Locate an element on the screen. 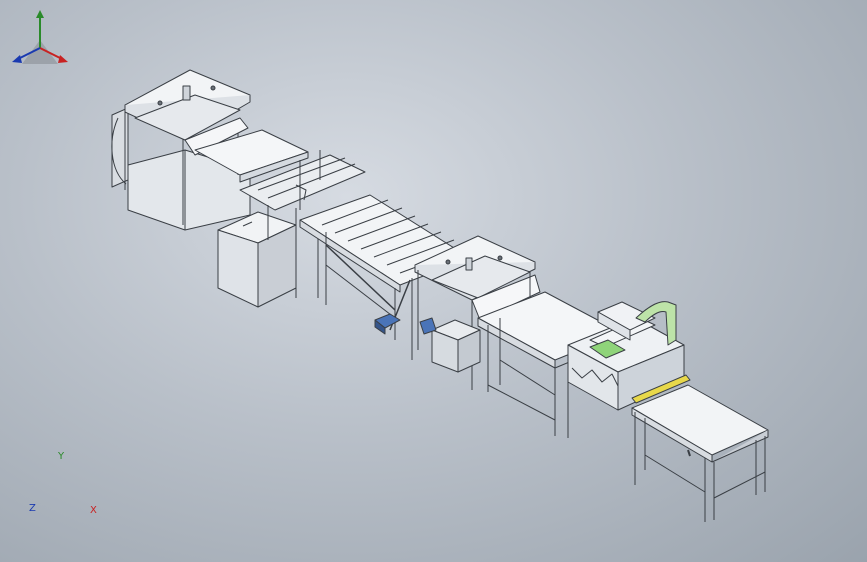  exit-conveyor is located at coordinates (700, 453).